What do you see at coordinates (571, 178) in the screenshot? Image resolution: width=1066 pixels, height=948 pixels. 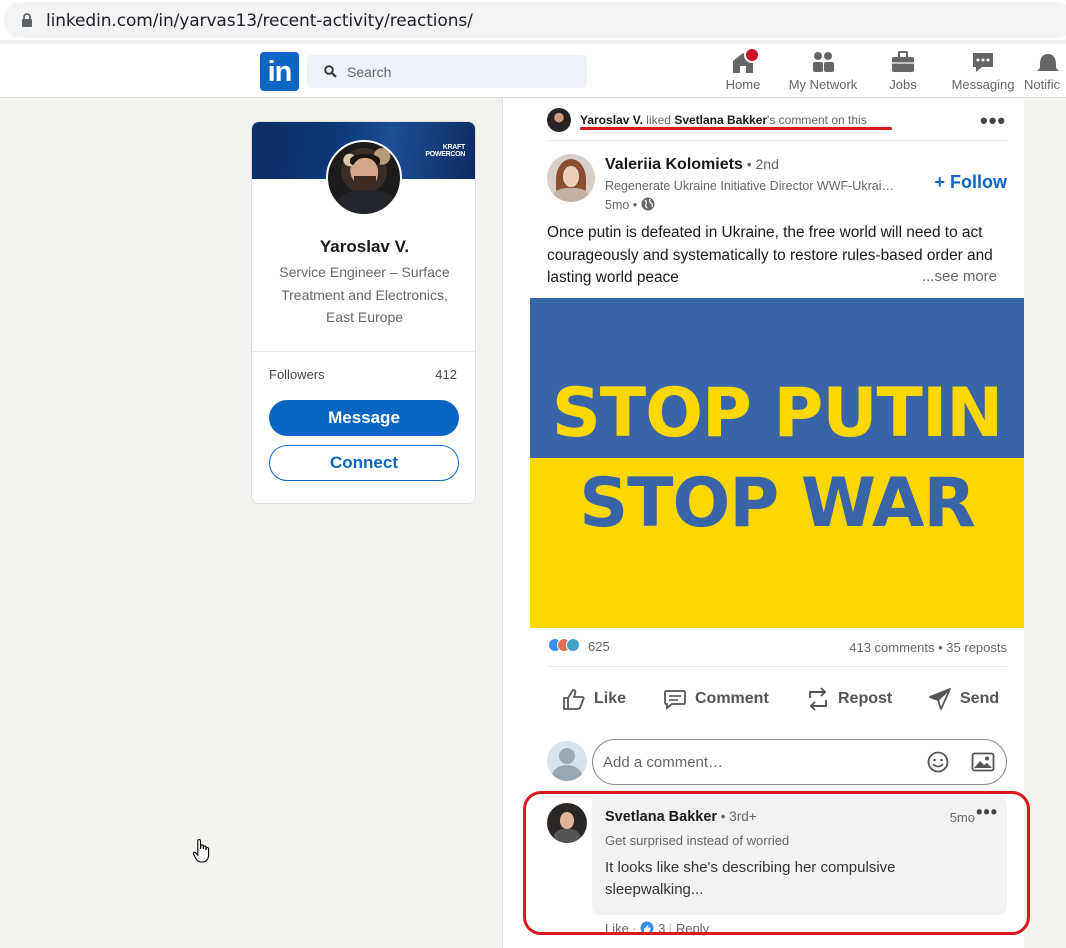 I see `author-avatar` at bounding box center [571, 178].